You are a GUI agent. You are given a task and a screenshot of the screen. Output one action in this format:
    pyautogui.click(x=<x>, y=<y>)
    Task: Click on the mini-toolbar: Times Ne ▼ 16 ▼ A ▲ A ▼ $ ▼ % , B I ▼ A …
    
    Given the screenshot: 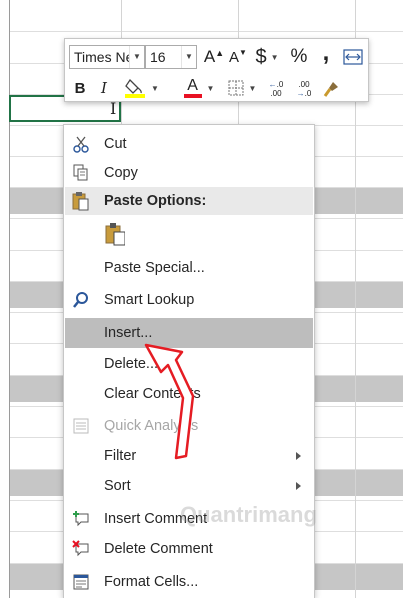 What is the action you would take?
    pyautogui.click(x=216, y=70)
    